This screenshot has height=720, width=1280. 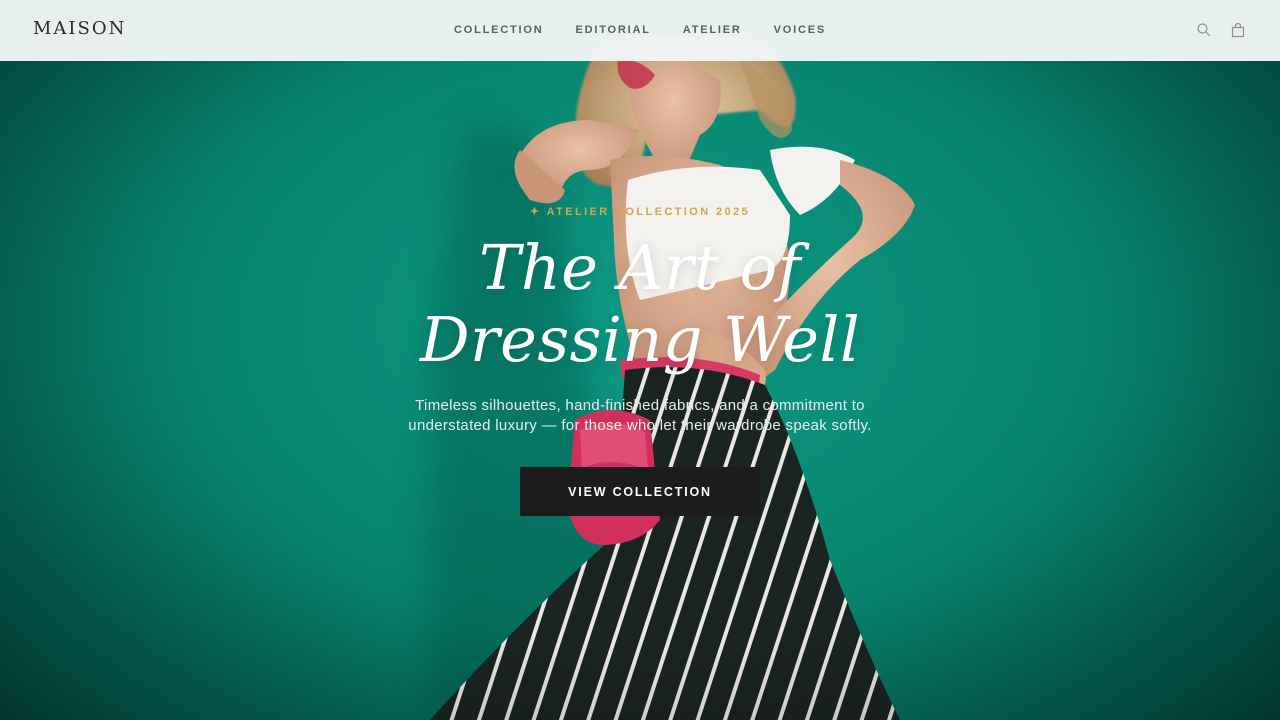 What do you see at coordinates (640, 267) in the screenshot?
I see `hero-title-line-1: The Art of` at bounding box center [640, 267].